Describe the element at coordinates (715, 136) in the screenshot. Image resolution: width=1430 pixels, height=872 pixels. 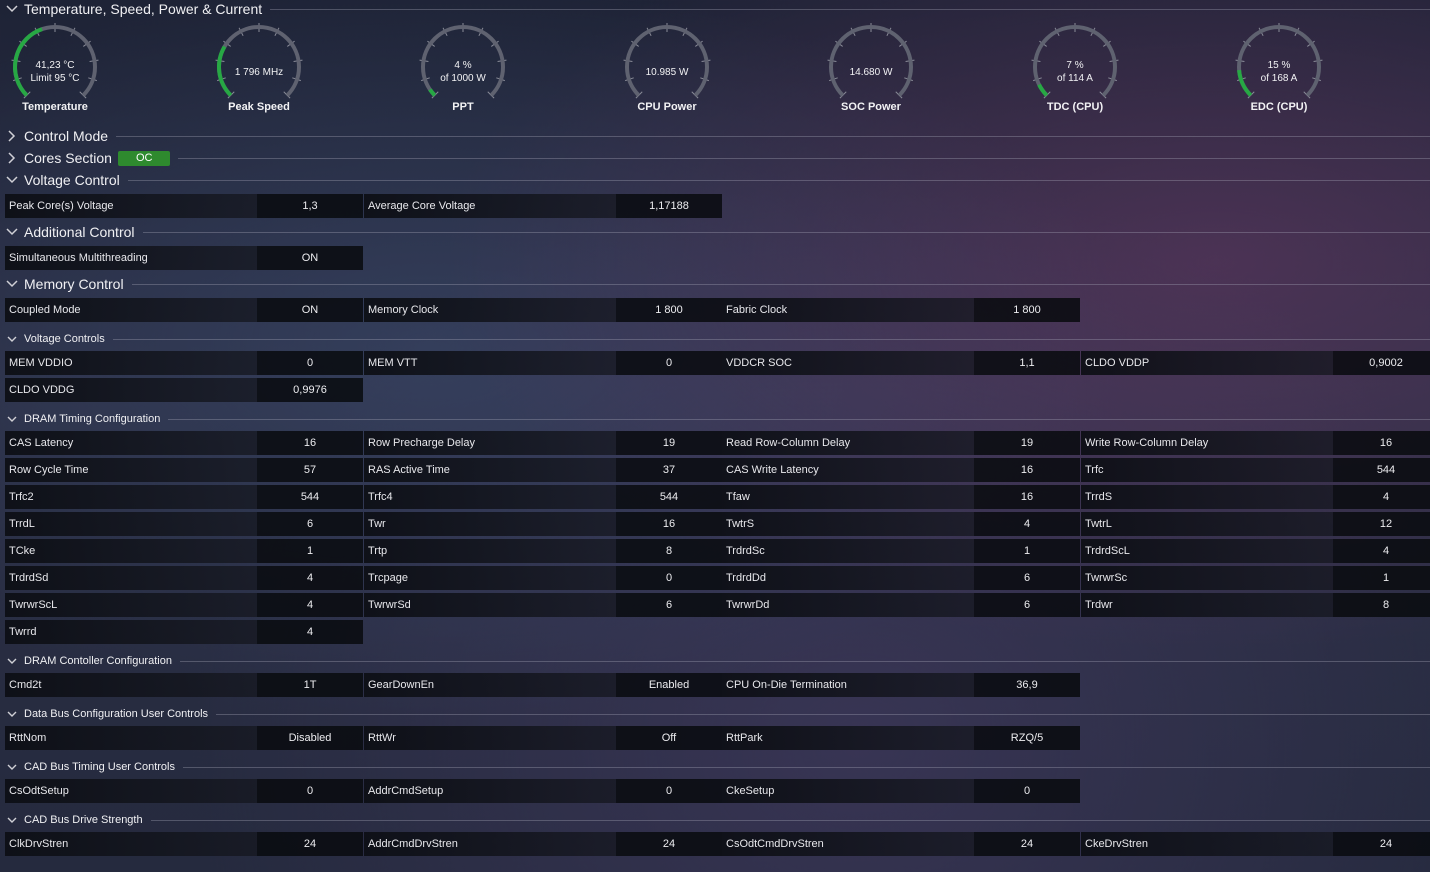
I see `section-control-mode-header: Control Mode` at that location.